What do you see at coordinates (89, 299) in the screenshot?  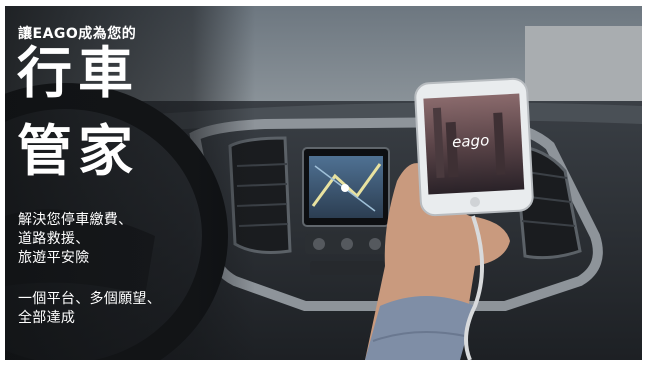 I see `slogan-line: 一個平台、多個願望、` at bounding box center [89, 299].